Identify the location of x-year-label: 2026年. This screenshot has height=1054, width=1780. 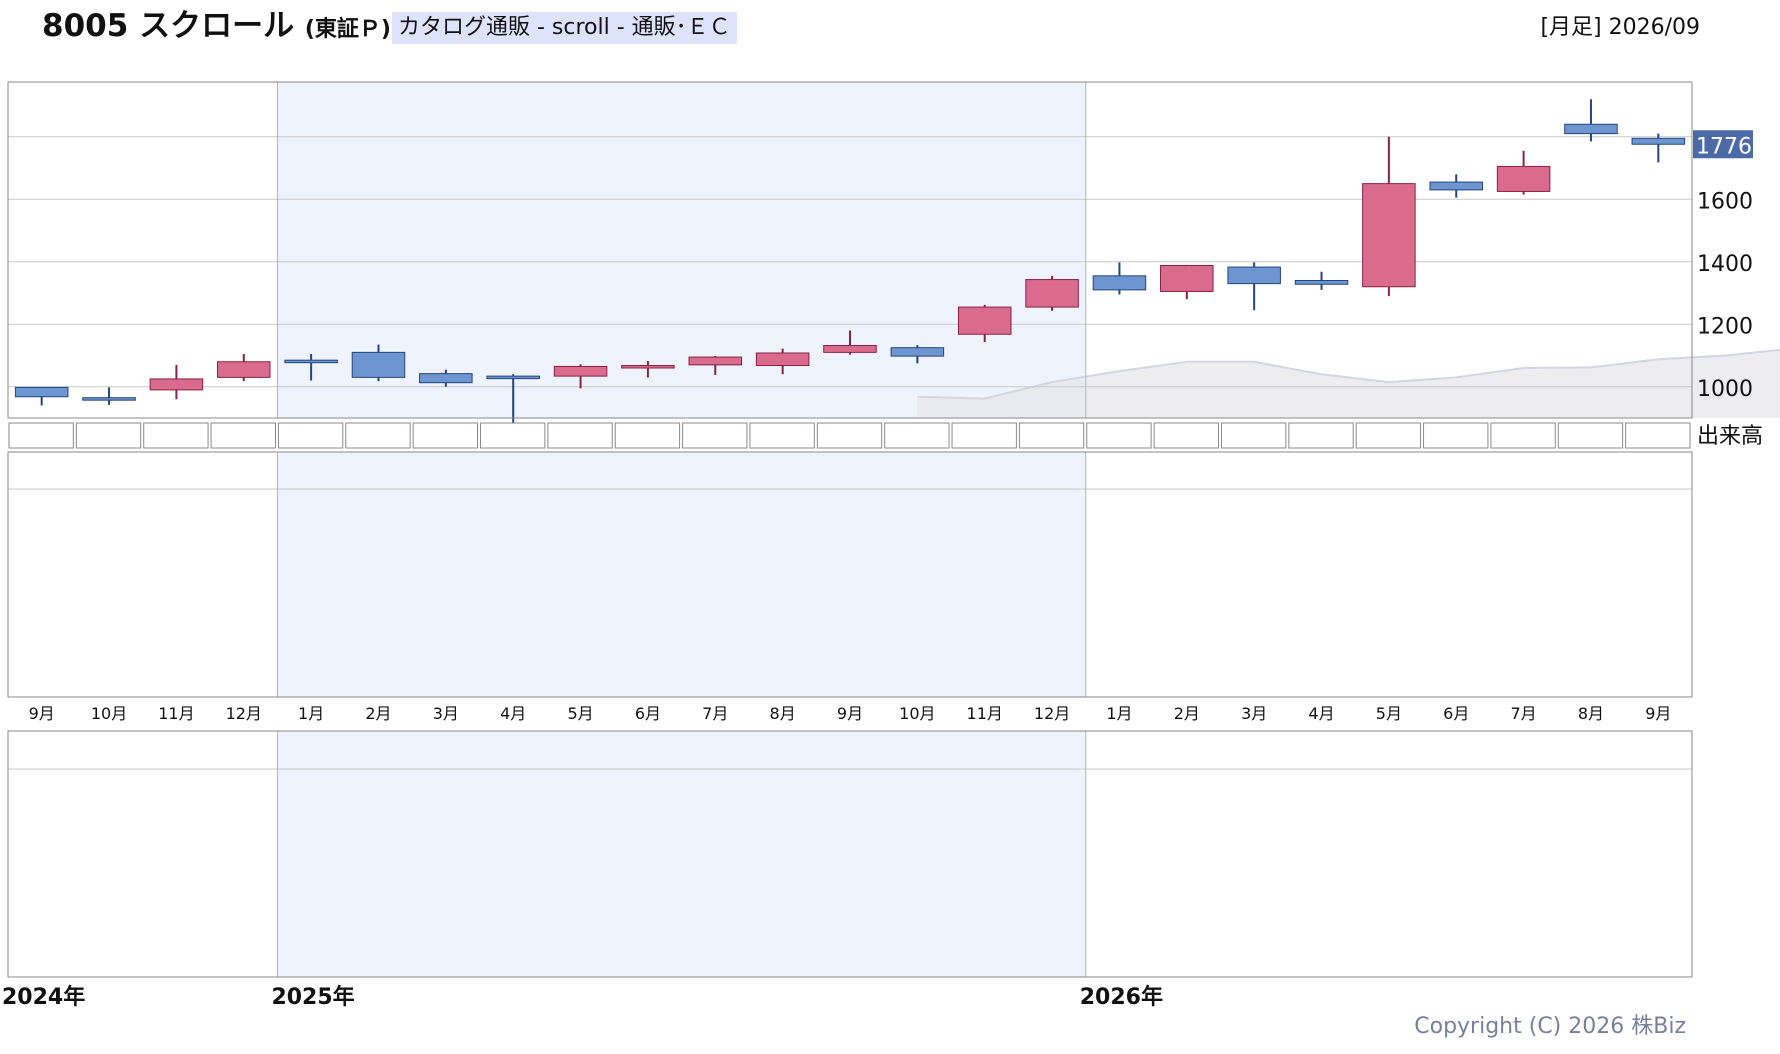
(1121, 997).